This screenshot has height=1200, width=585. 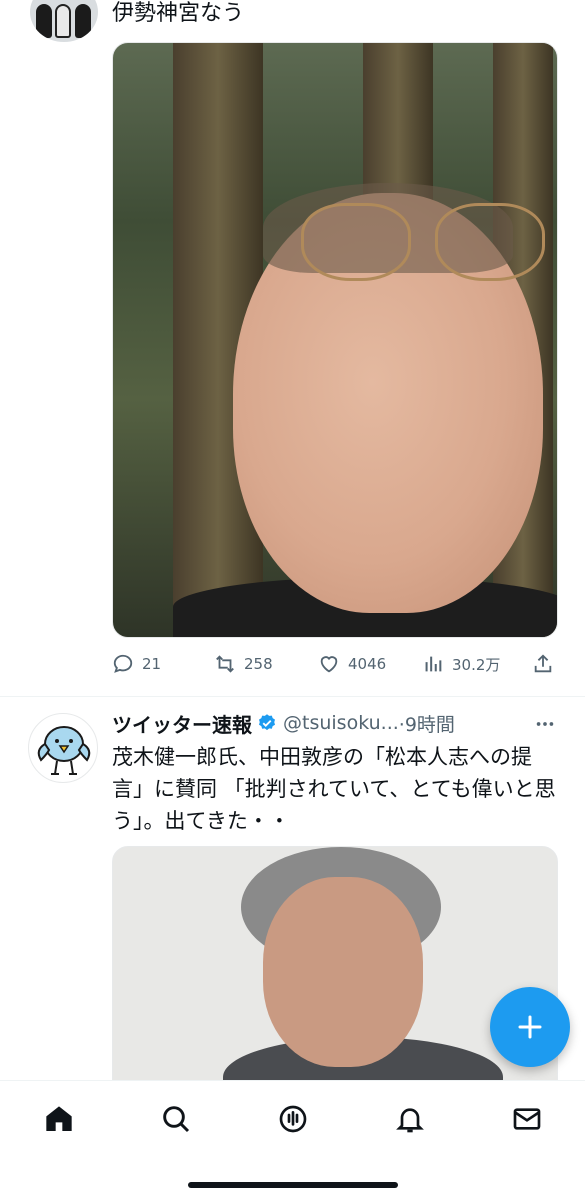 I want to click on compose-button, so click(x=530, y=1027).